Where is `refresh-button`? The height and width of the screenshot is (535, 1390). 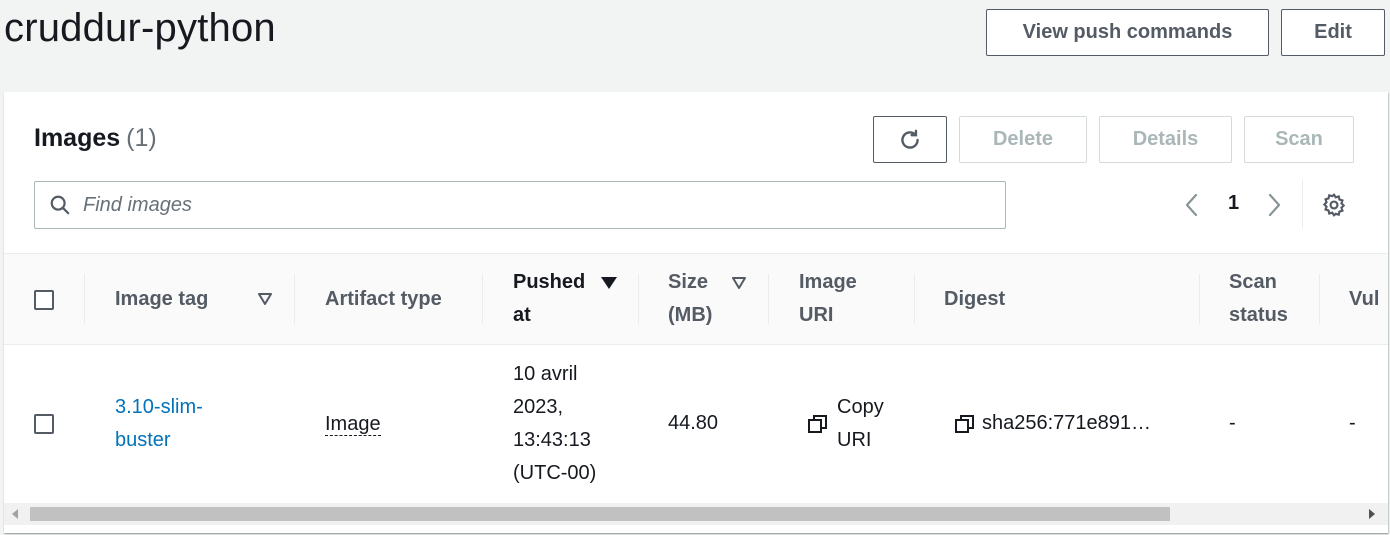 refresh-button is located at coordinates (910, 139).